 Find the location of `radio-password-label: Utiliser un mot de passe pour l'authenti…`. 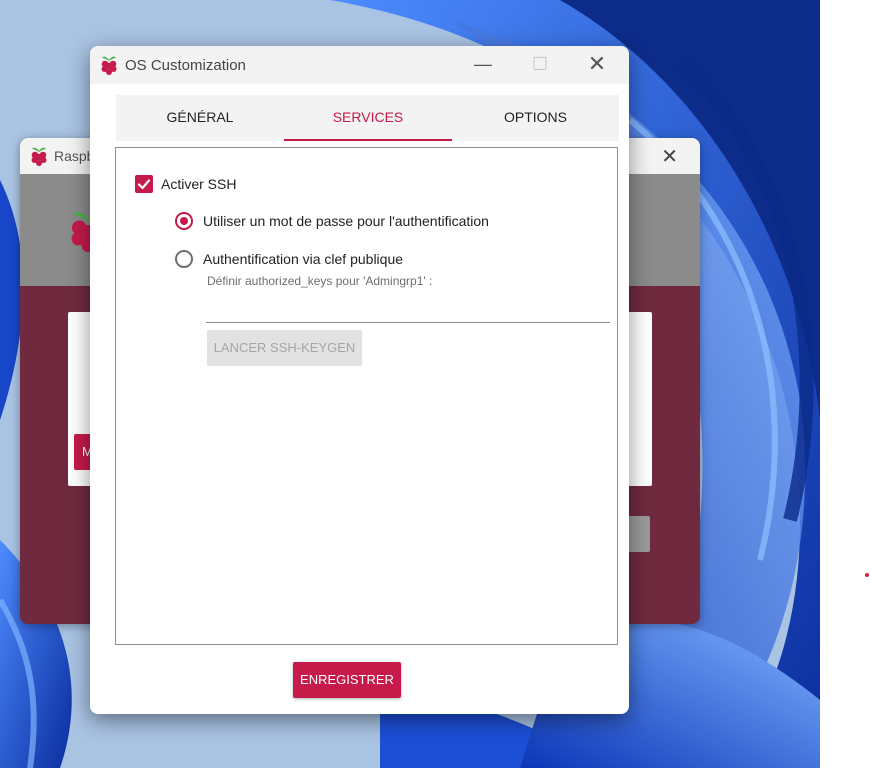

radio-password-label: Utiliser un mot de passe pour l'authenti… is located at coordinates (346, 221).